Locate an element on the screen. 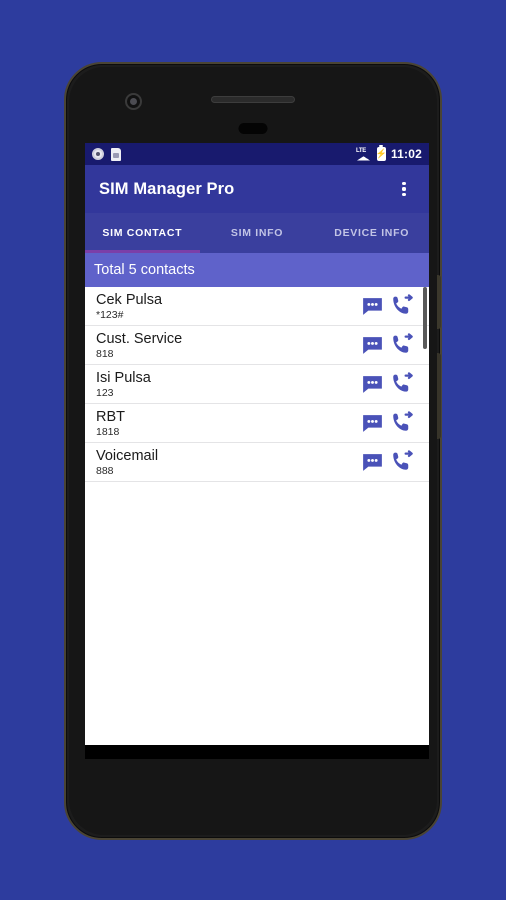  contact-name: Cust. Service is located at coordinates (139, 338).